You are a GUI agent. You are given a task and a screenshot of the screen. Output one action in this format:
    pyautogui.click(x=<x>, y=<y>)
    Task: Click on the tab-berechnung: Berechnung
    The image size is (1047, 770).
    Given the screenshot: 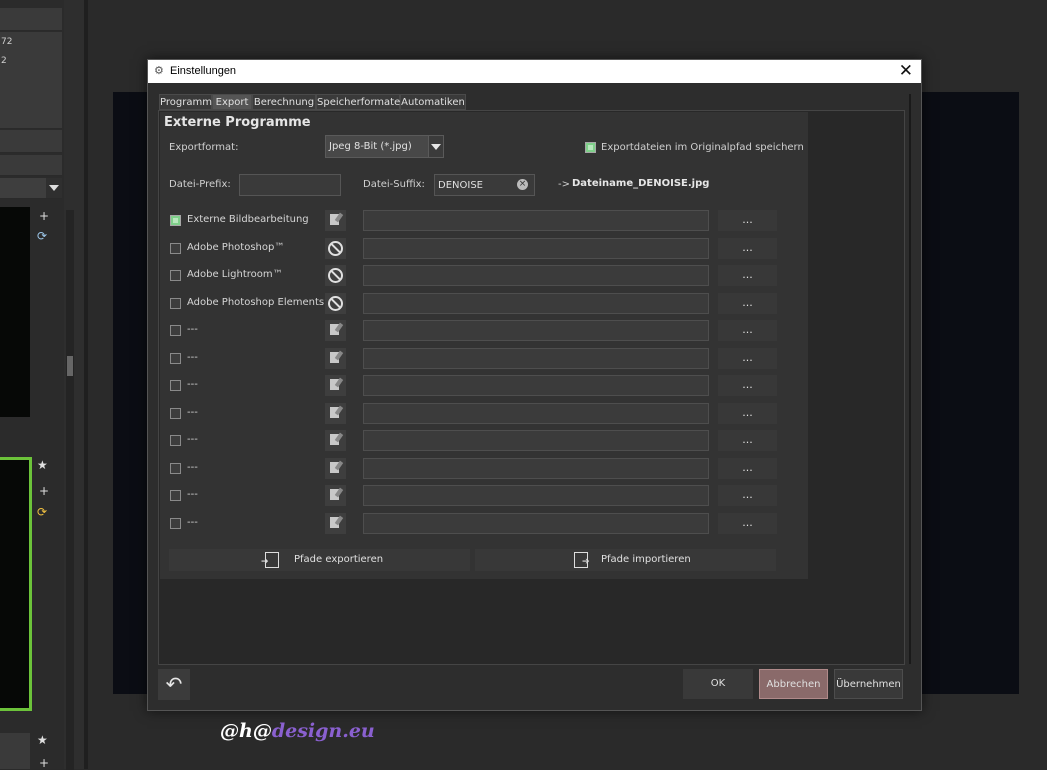 What is the action you would take?
    pyautogui.click(x=284, y=102)
    